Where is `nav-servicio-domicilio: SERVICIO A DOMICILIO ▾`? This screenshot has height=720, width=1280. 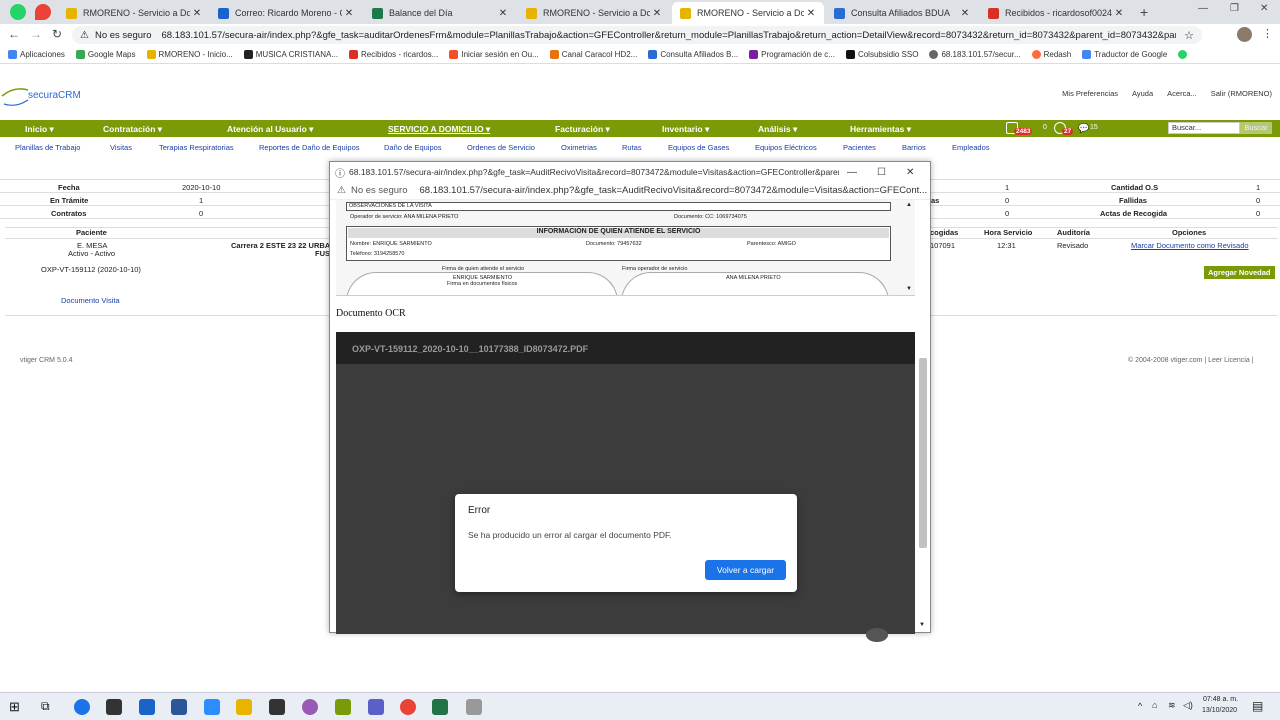
nav-servicio-domicilio: SERVICIO A DOMICILIO ▾ is located at coordinates (439, 129).